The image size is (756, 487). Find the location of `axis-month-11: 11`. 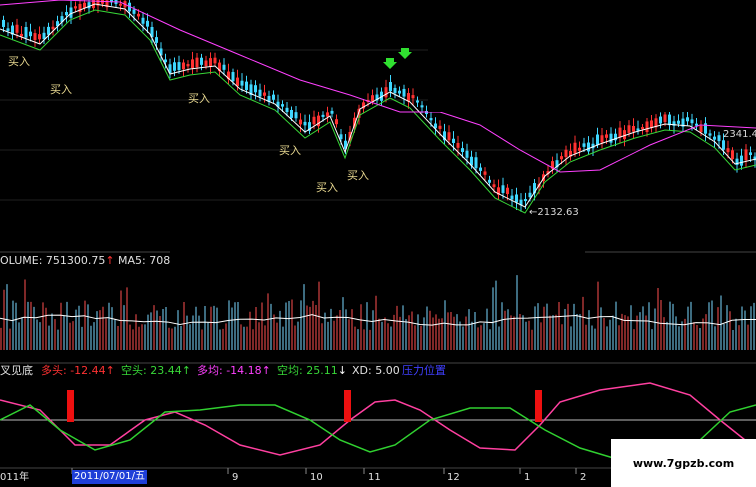

axis-month-11: 11 is located at coordinates (374, 477).